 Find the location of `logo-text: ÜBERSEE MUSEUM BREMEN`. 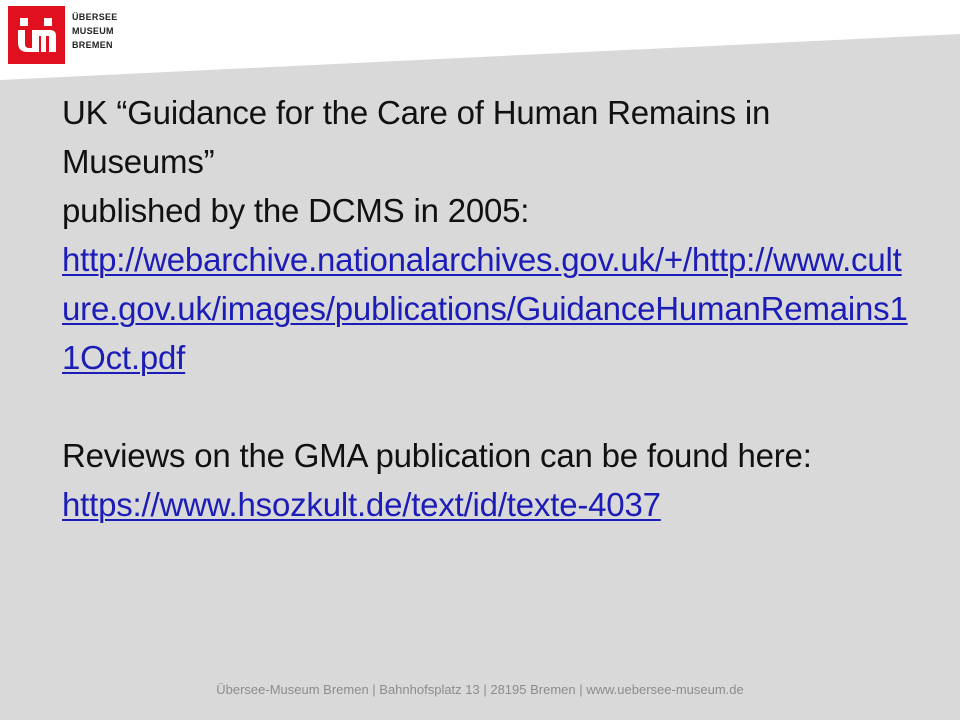

logo-text: ÜBERSEE MUSEUM BREMEN is located at coordinates (95, 31).